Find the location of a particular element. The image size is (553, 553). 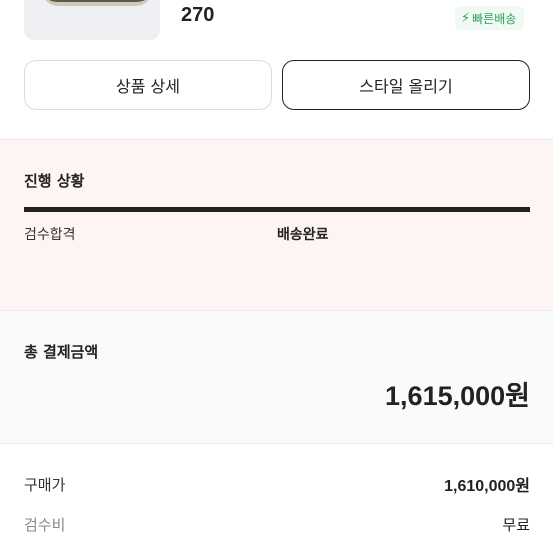

fast-delivery-badge: ⚡ 빠른배송 is located at coordinates (490, 18).